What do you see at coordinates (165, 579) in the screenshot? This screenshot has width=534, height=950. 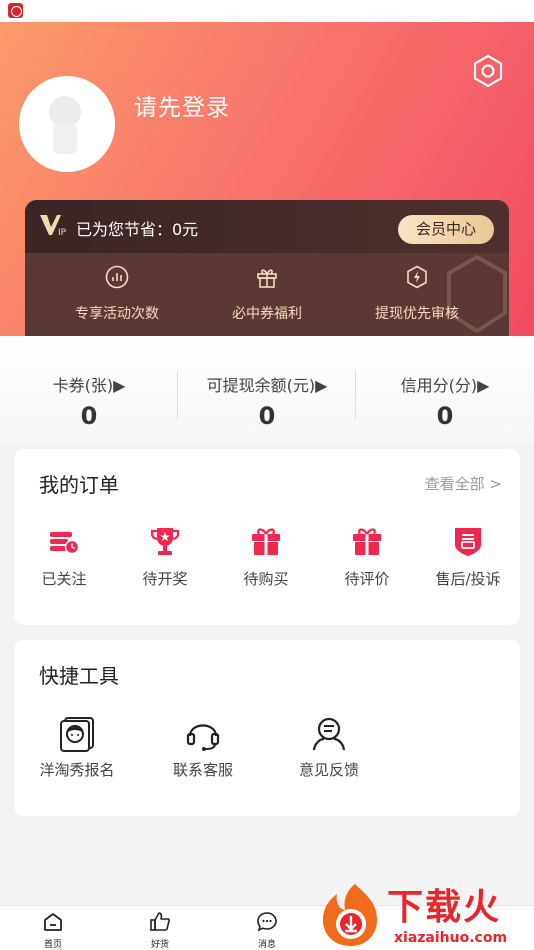 I see `order-item-label: 待开奖` at bounding box center [165, 579].